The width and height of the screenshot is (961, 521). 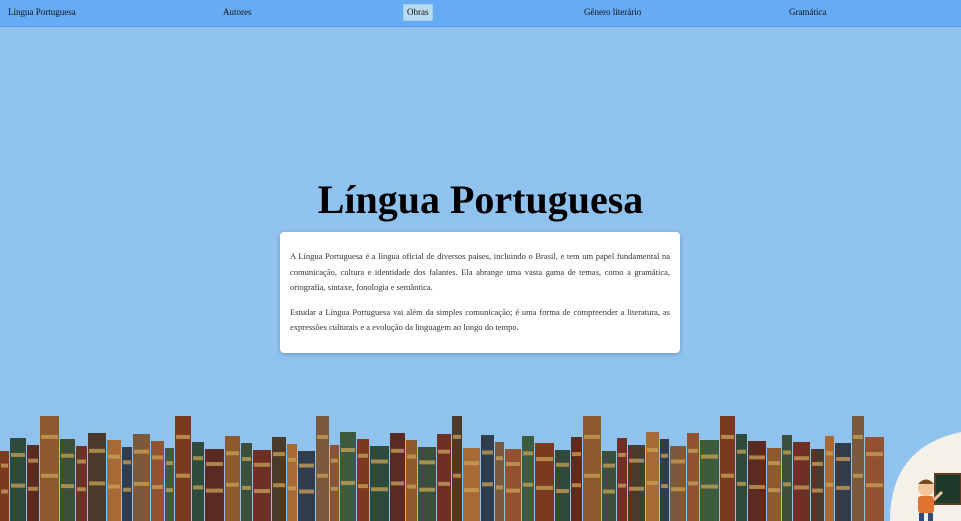 I want to click on teacher-body-shape, so click(x=926, y=504).